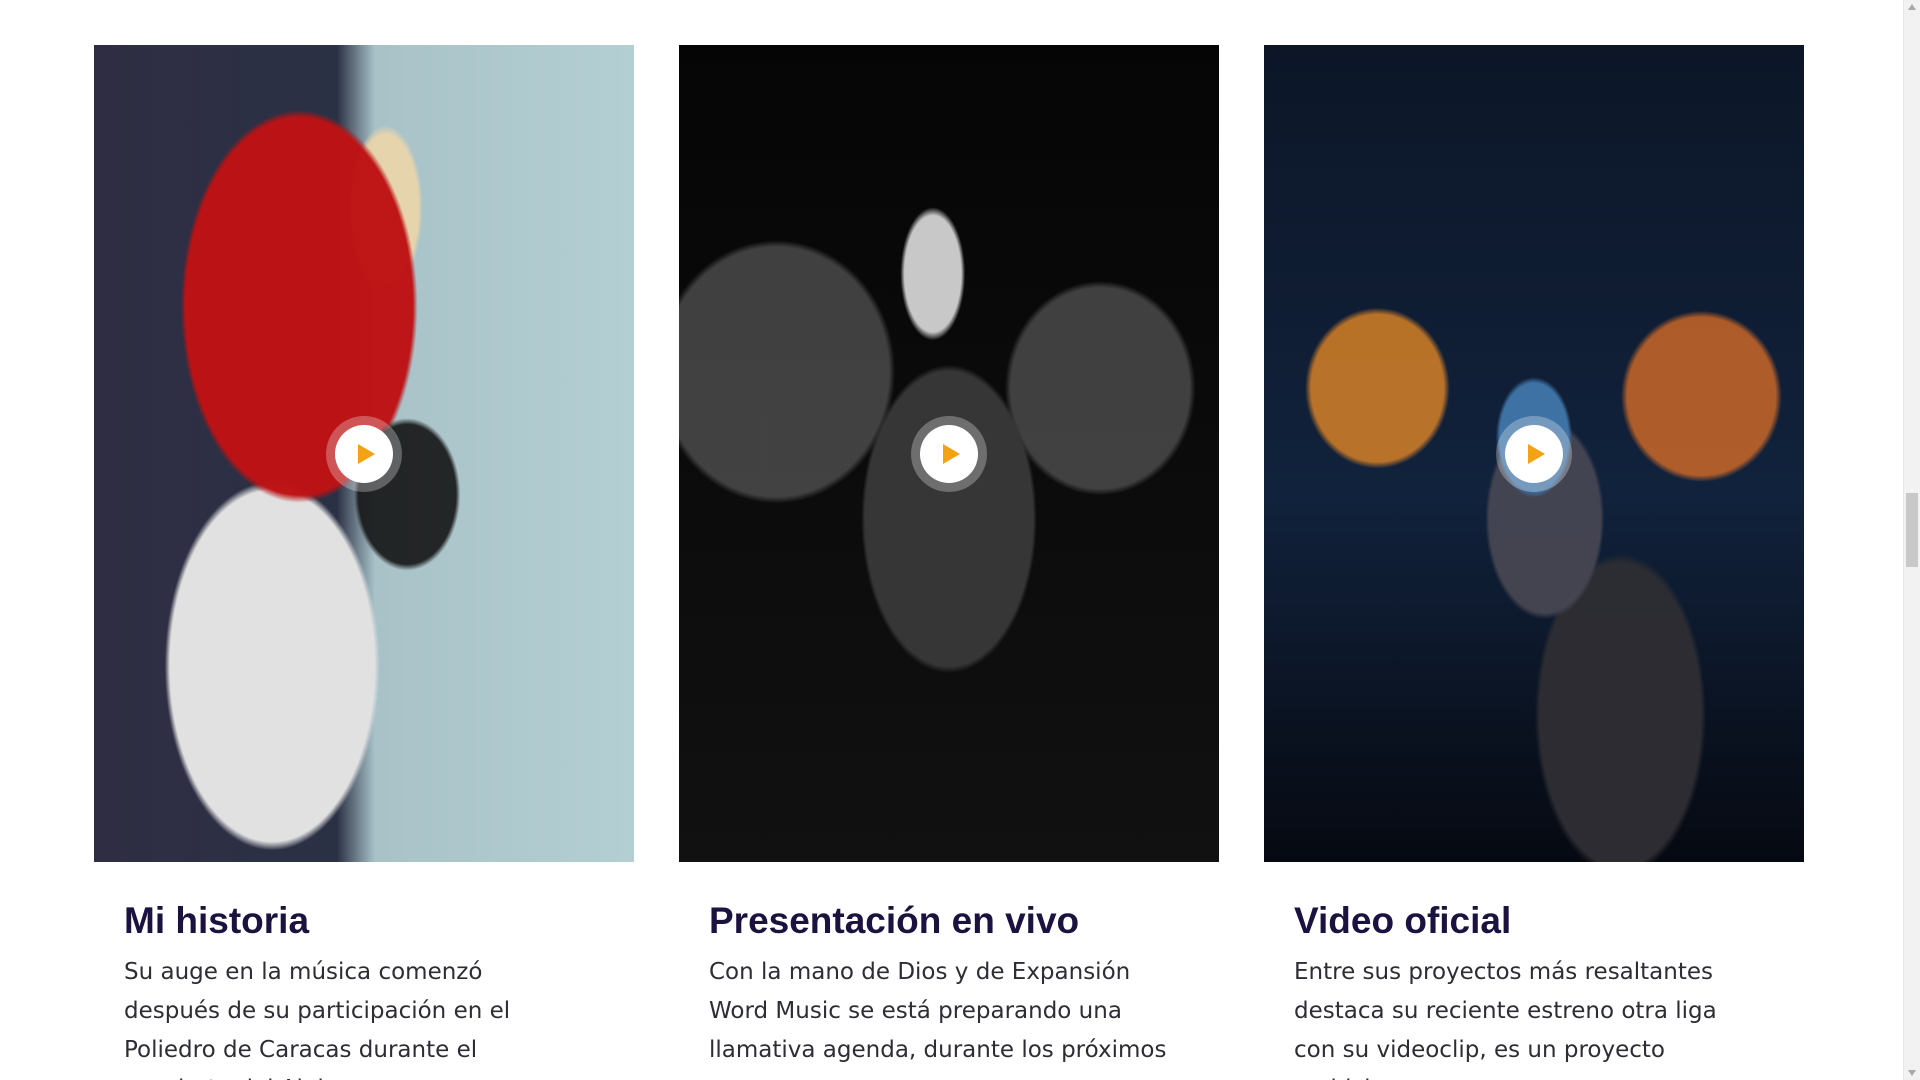 The height and width of the screenshot is (1080, 1920). What do you see at coordinates (894, 920) in the screenshot?
I see `card-title-presentacion-en-vivo: Presentación en vivo` at bounding box center [894, 920].